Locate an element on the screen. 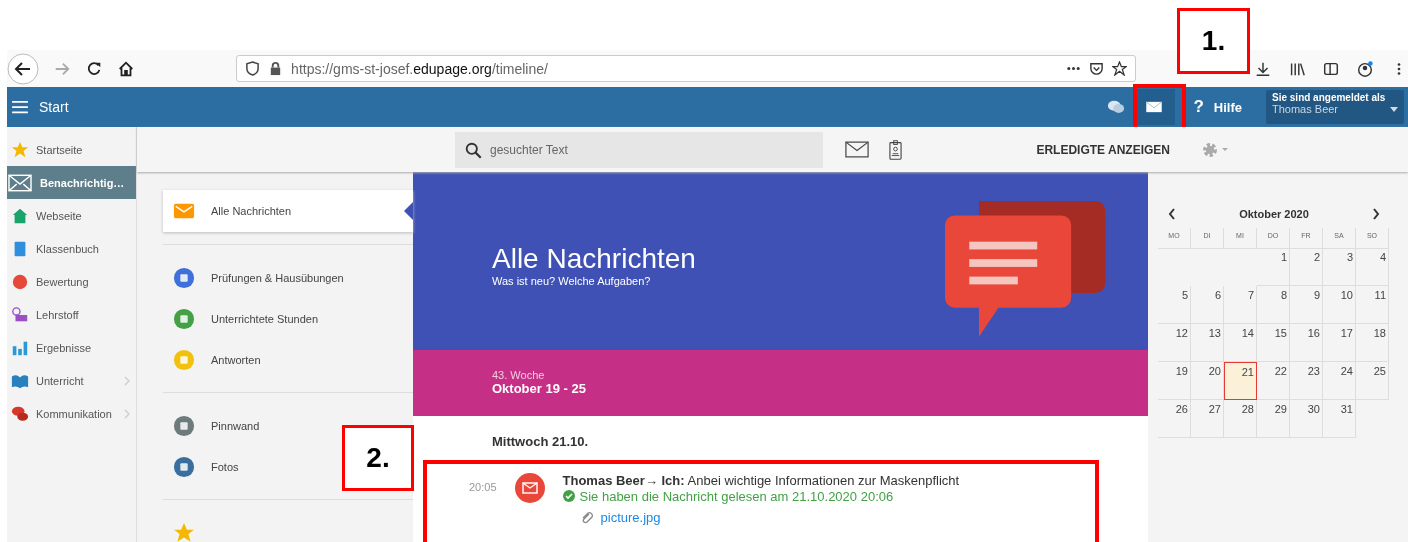 The height and width of the screenshot is (542, 1408). calendar-day: 1 is located at coordinates (1273, 267).